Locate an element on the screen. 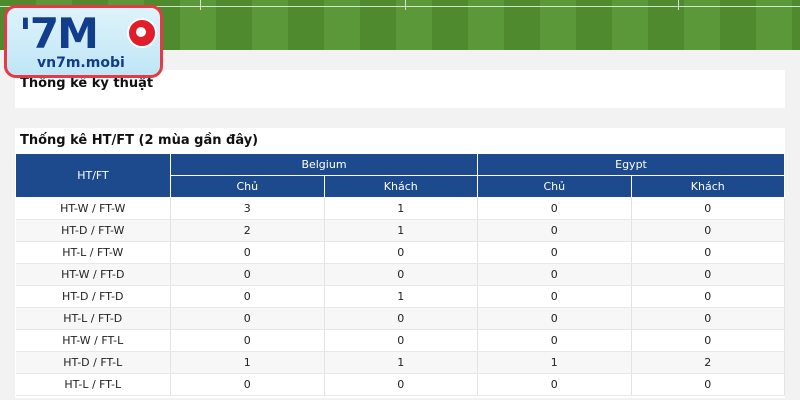  table-row: HT-D / FT-L 1 1 1 2 is located at coordinates (400, 362).